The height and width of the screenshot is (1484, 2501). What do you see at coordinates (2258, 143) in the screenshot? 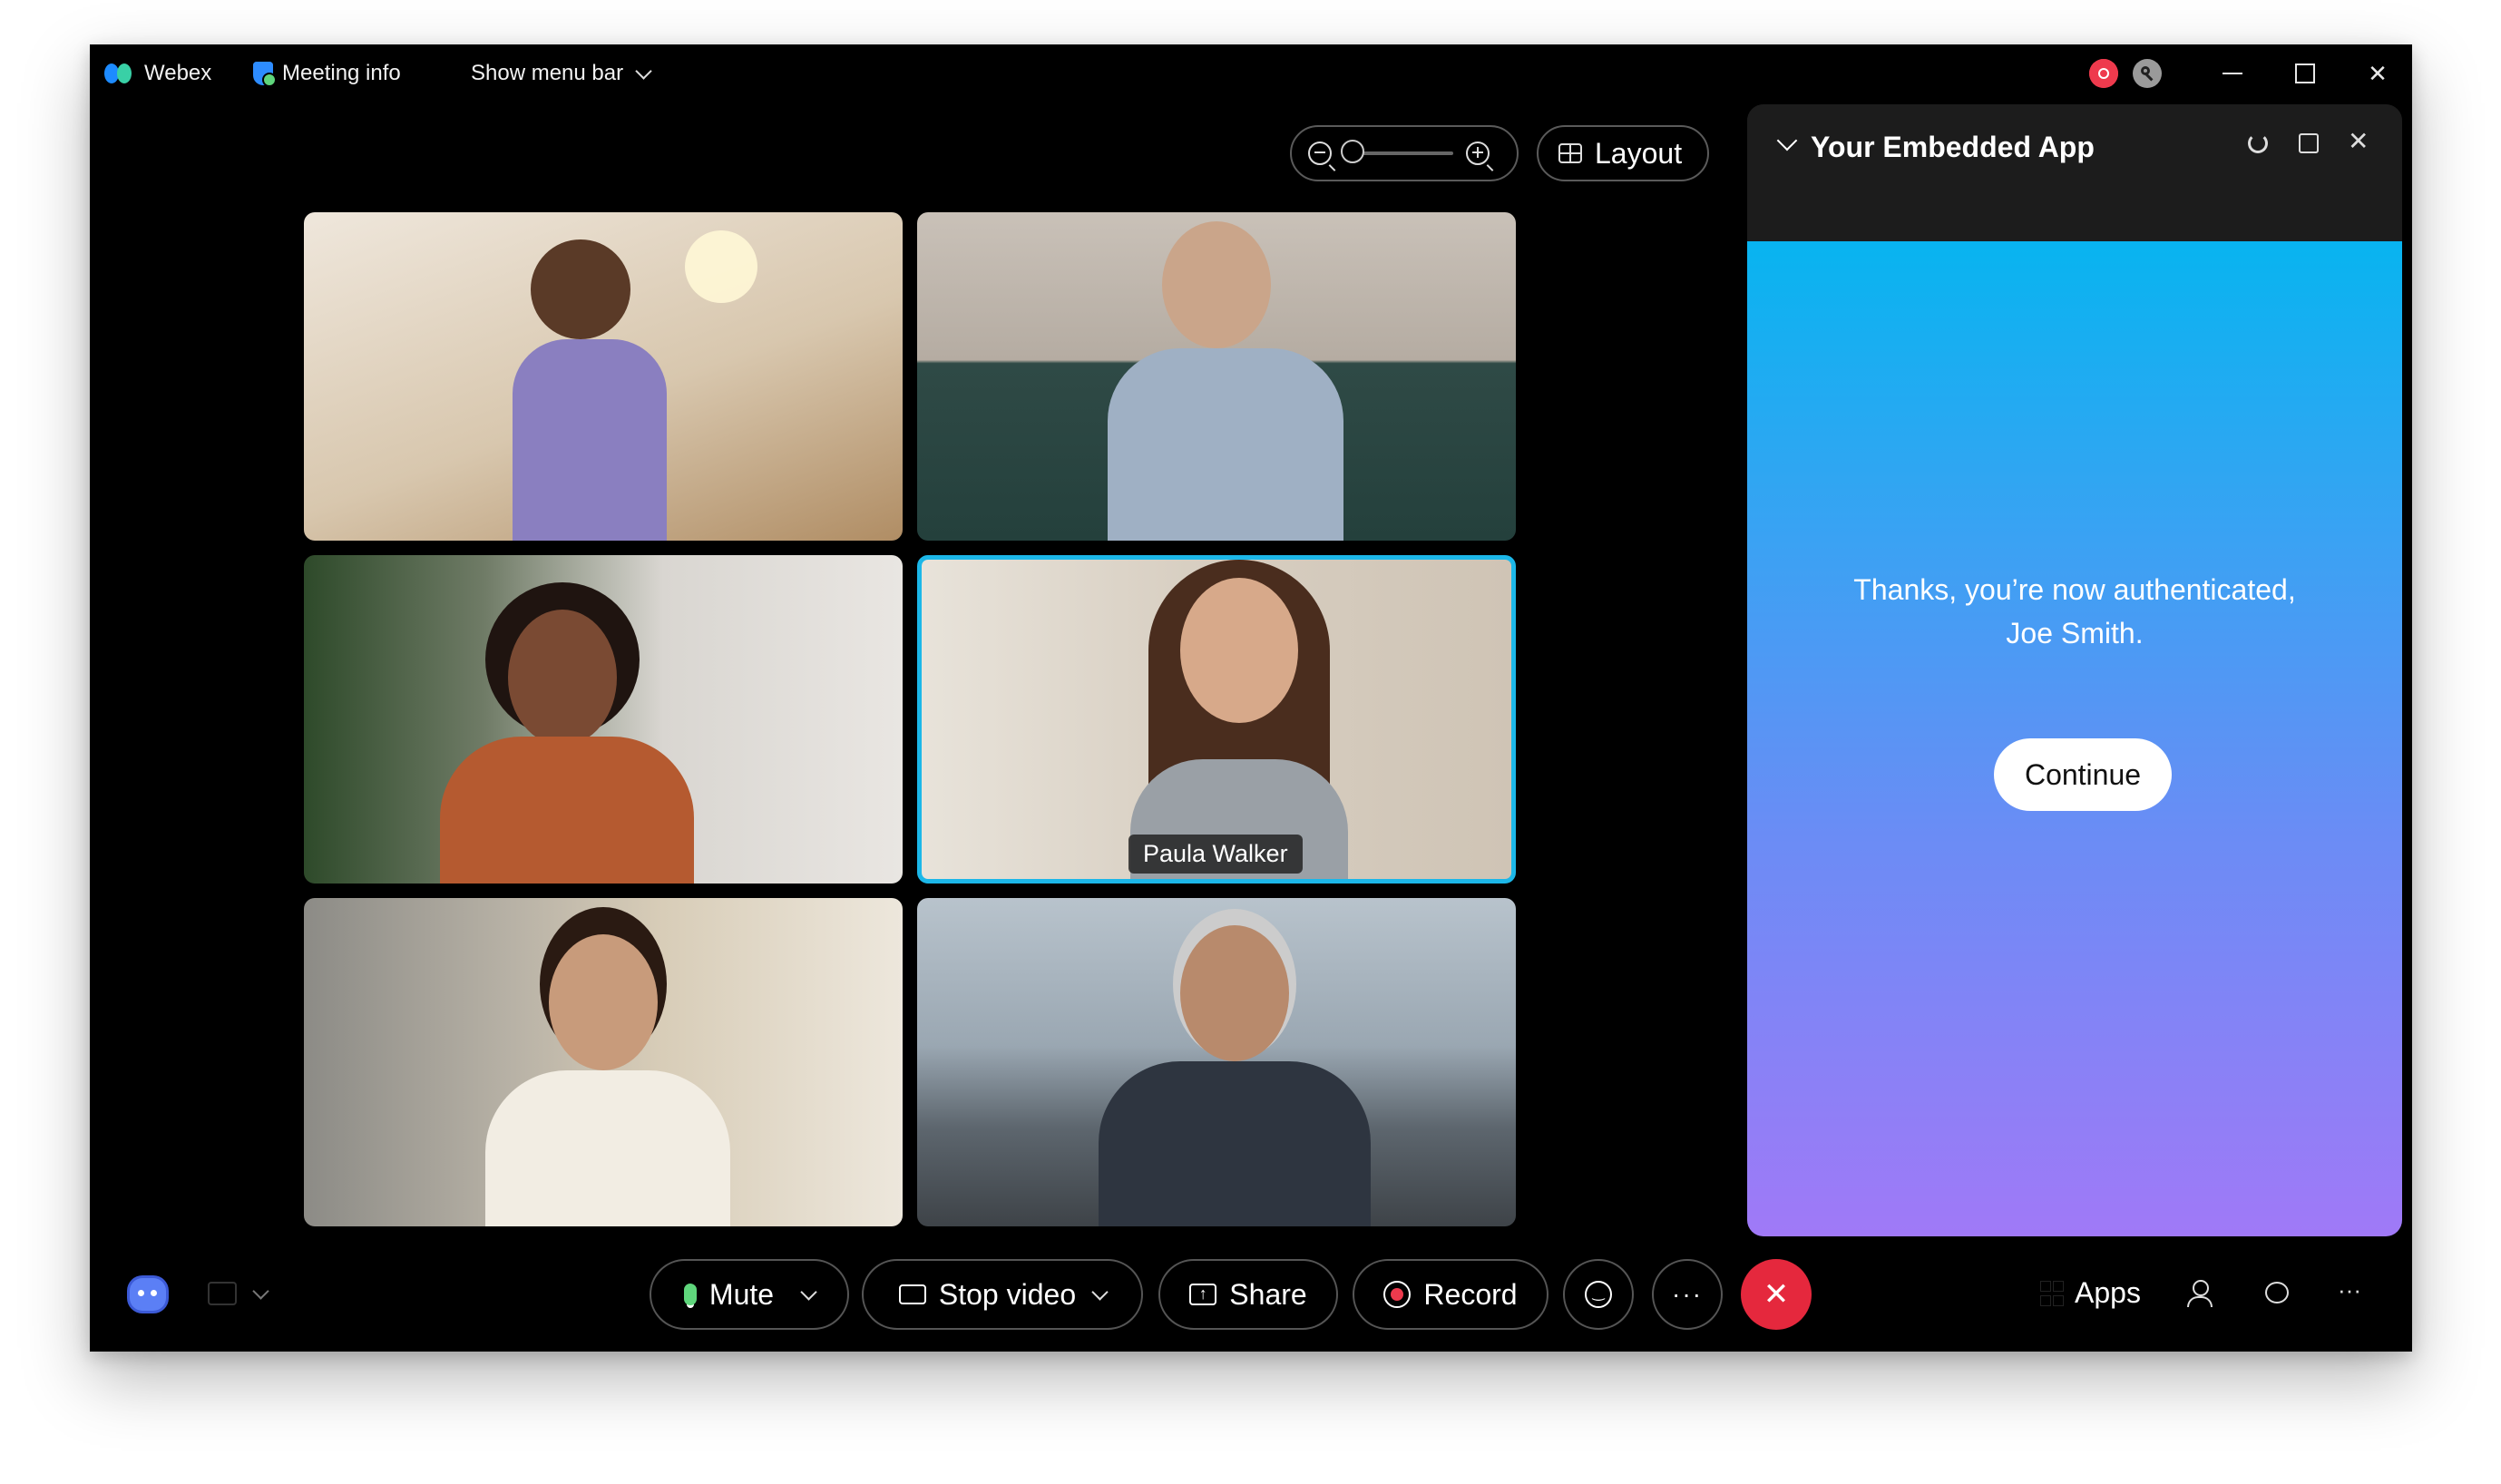
I see `refresh-icon` at bounding box center [2258, 143].